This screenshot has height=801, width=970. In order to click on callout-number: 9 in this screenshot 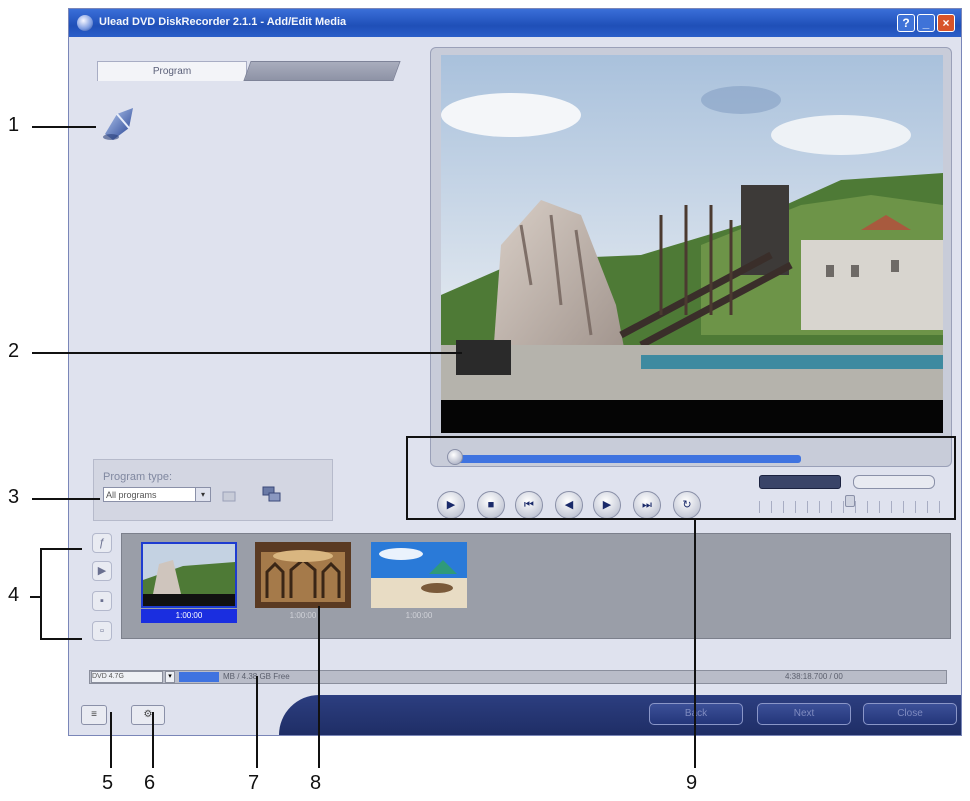, I will do `click(692, 783)`.